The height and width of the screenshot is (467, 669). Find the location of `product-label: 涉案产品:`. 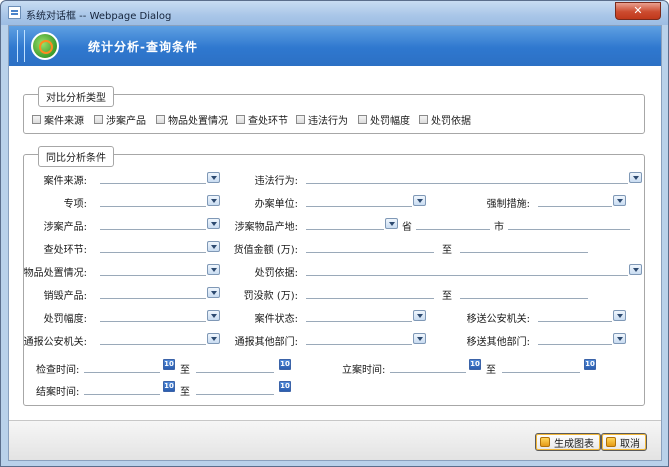

product-label: 涉案产品: is located at coordinates (65, 227).